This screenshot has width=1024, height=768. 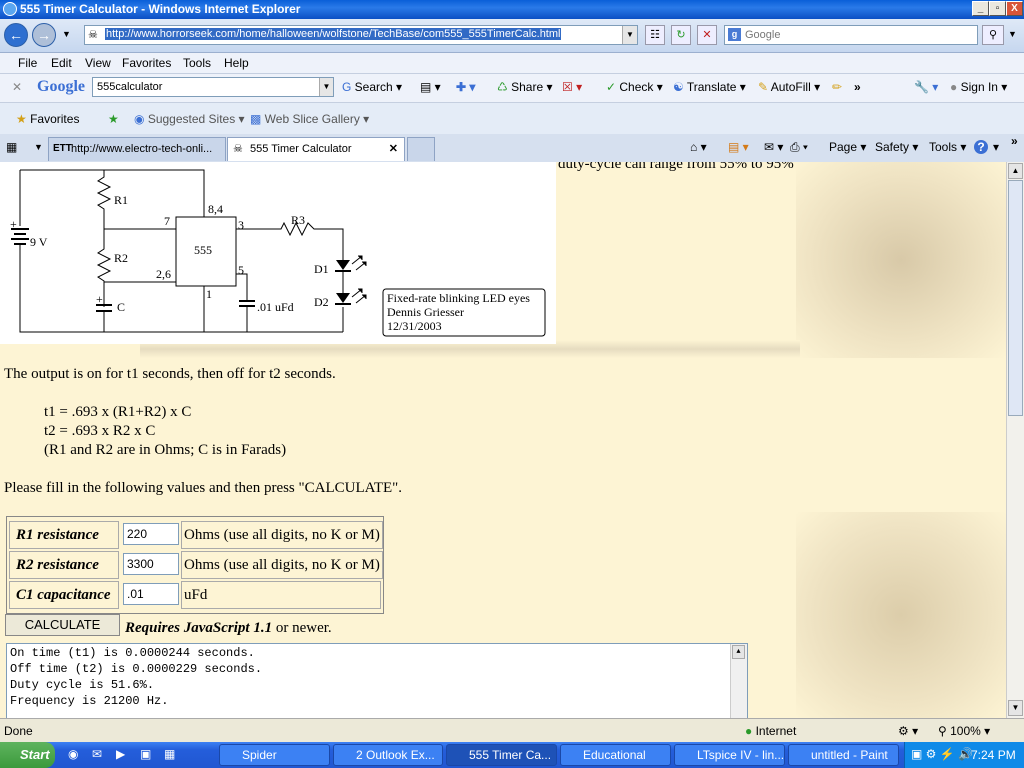 What do you see at coordinates (892, 147) in the screenshot?
I see `safety-menu-label: Safety` at bounding box center [892, 147].